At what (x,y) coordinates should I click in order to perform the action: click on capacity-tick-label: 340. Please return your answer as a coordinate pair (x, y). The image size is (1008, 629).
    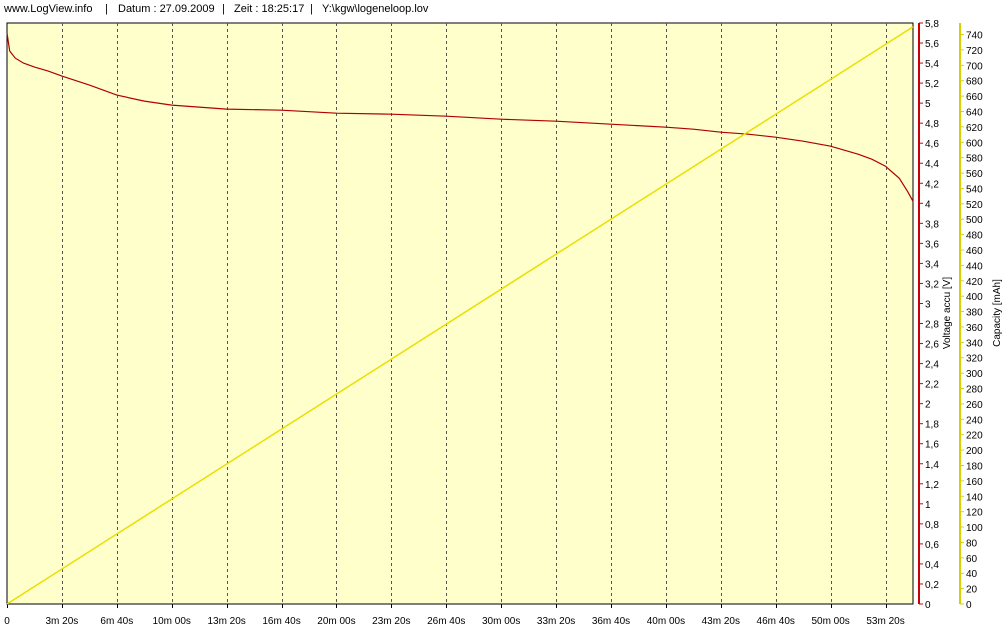
    Looking at the image, I should click on (974, 343).